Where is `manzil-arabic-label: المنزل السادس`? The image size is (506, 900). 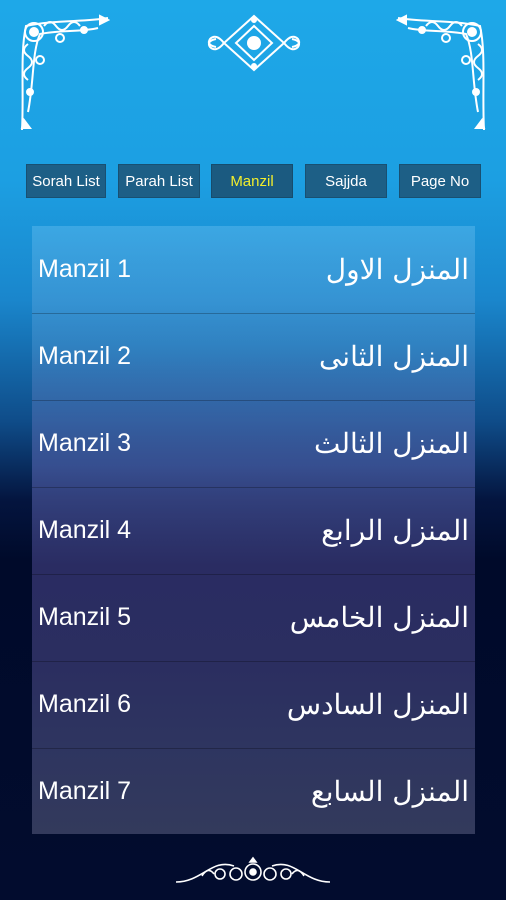
manzil-arabic-label: المنزل السادس is located at coordinates (377, 704).